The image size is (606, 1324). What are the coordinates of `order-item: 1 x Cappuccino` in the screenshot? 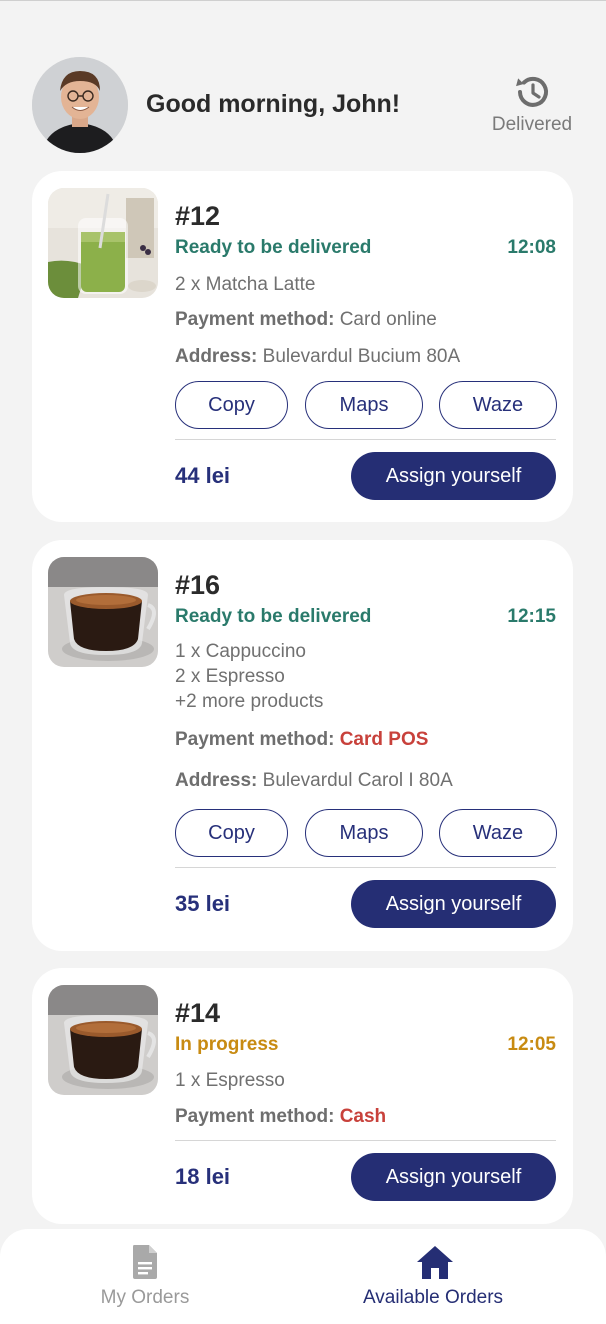 It's located at (240, 651).